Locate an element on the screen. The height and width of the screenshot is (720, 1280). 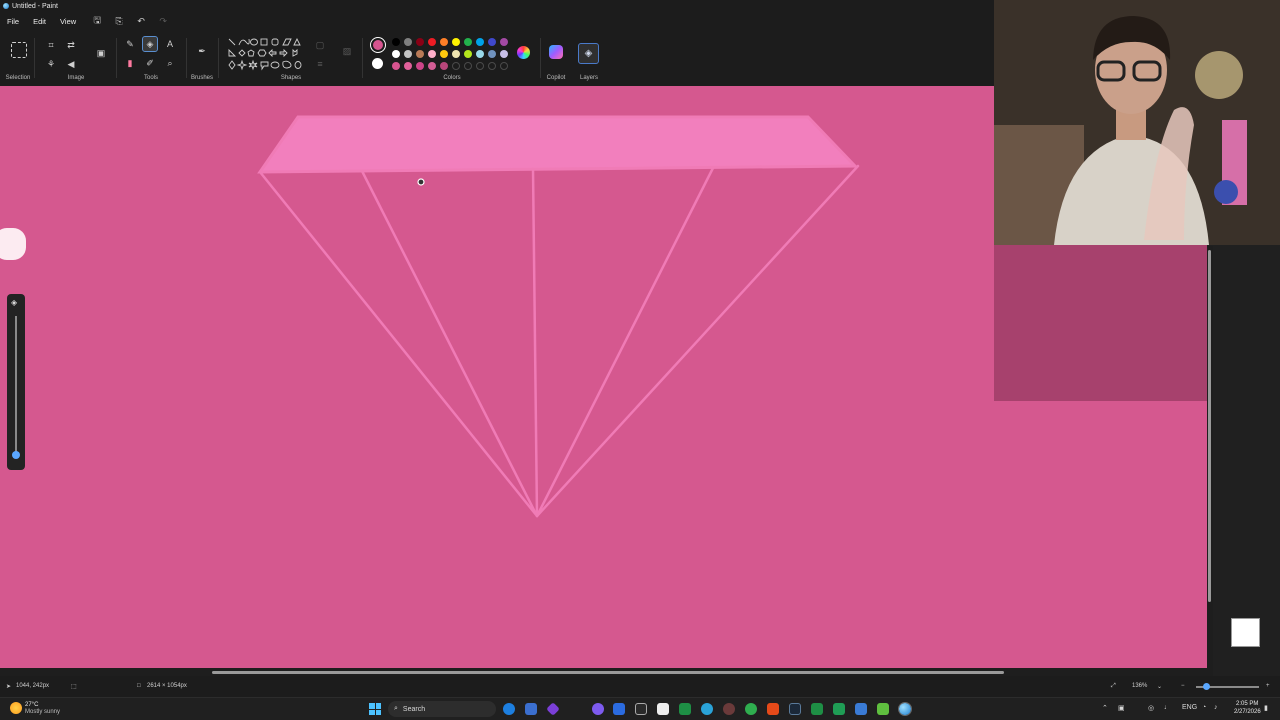
undo-icon: ↶ is located at coordinates (141, 21).